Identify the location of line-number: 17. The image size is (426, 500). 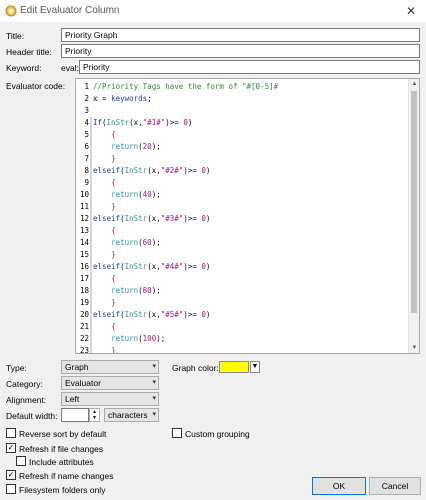
(84, 278).